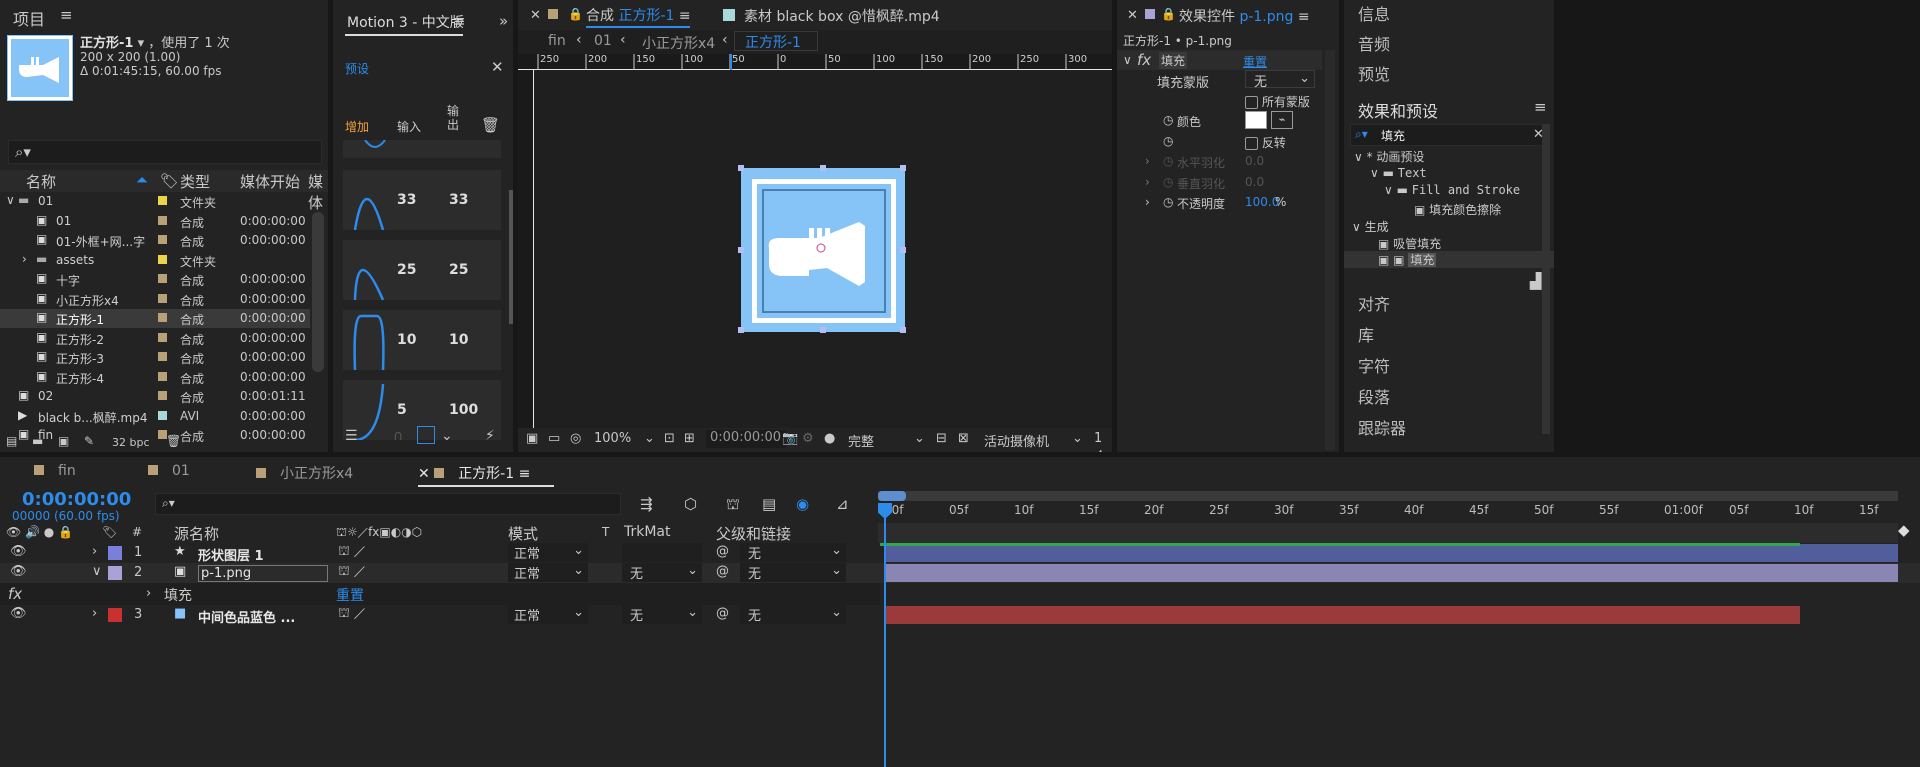 The width and height of the screenshot is (1920, 767). Describe the element at coordinates (829, 438) in the screenshot. I see `color-icon: ●` at that location.